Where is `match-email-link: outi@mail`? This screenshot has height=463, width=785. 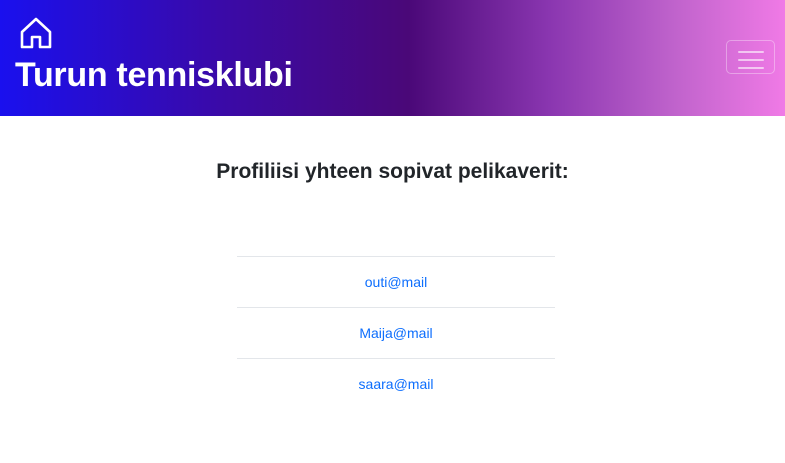 match-email-link: outi@mail is located at coordinates (396, 282).